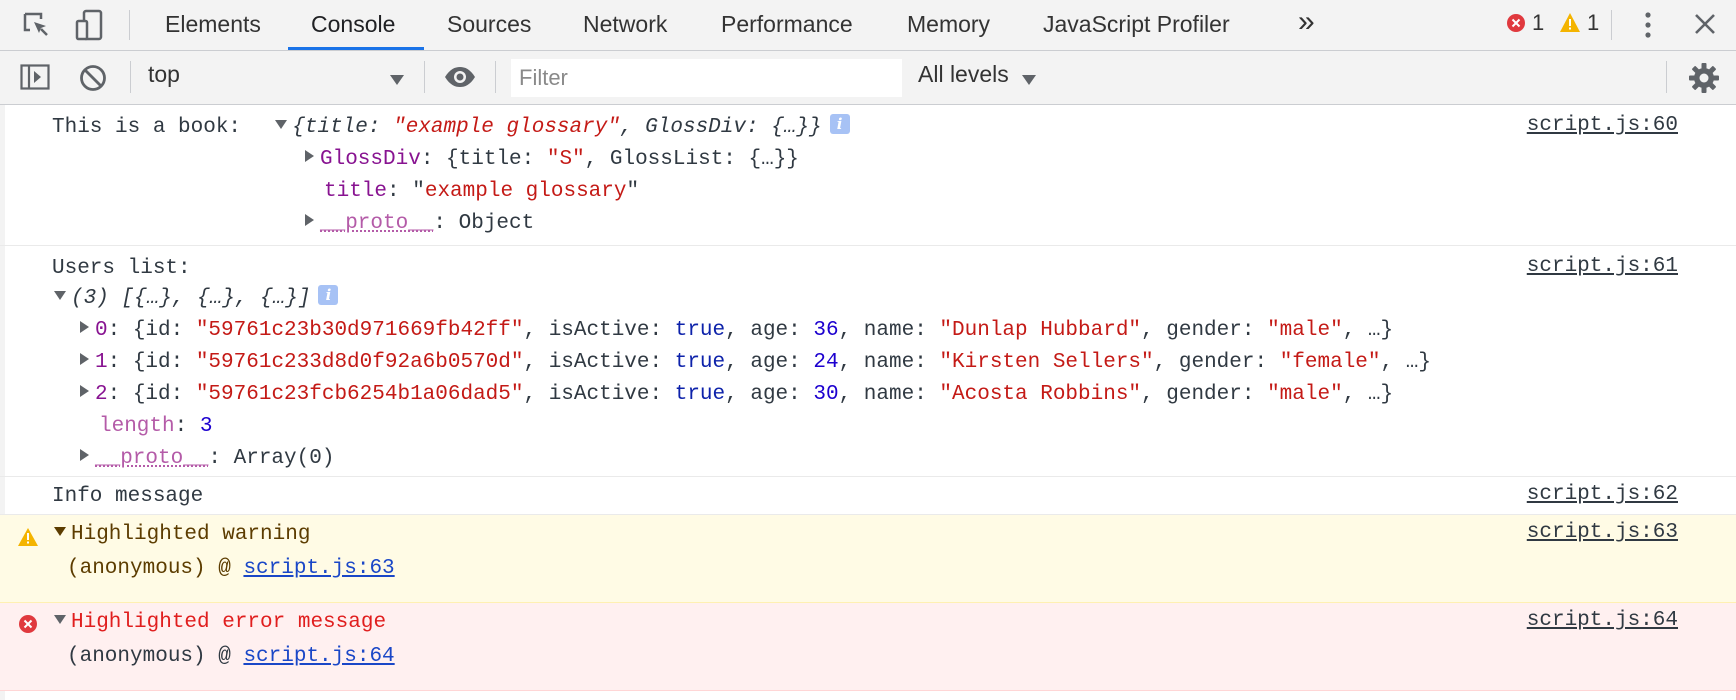 This screenshot has width=1736, height=700. Describe the element at coordinates (128, 496) in the screenshot. I see `message-text: Info message` at that location.